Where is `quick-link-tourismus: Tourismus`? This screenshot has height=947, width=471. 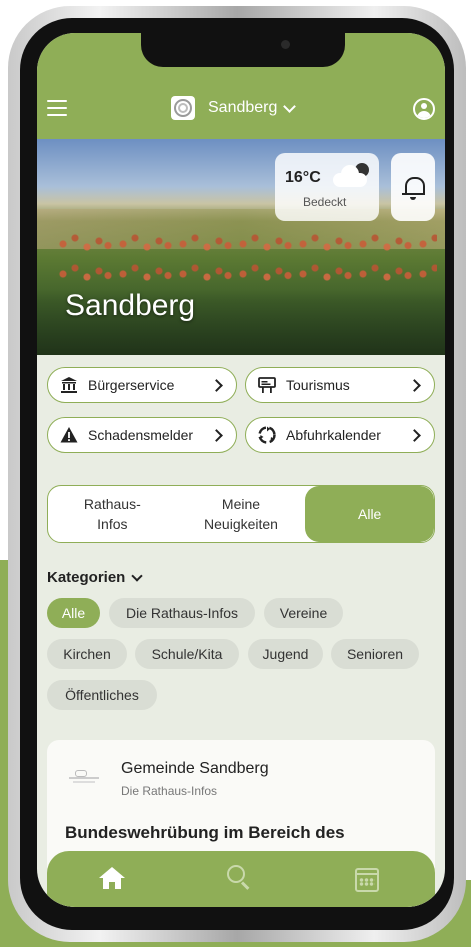 quick-link-tourismus: Tourismus is located at coordinates (340, 385).